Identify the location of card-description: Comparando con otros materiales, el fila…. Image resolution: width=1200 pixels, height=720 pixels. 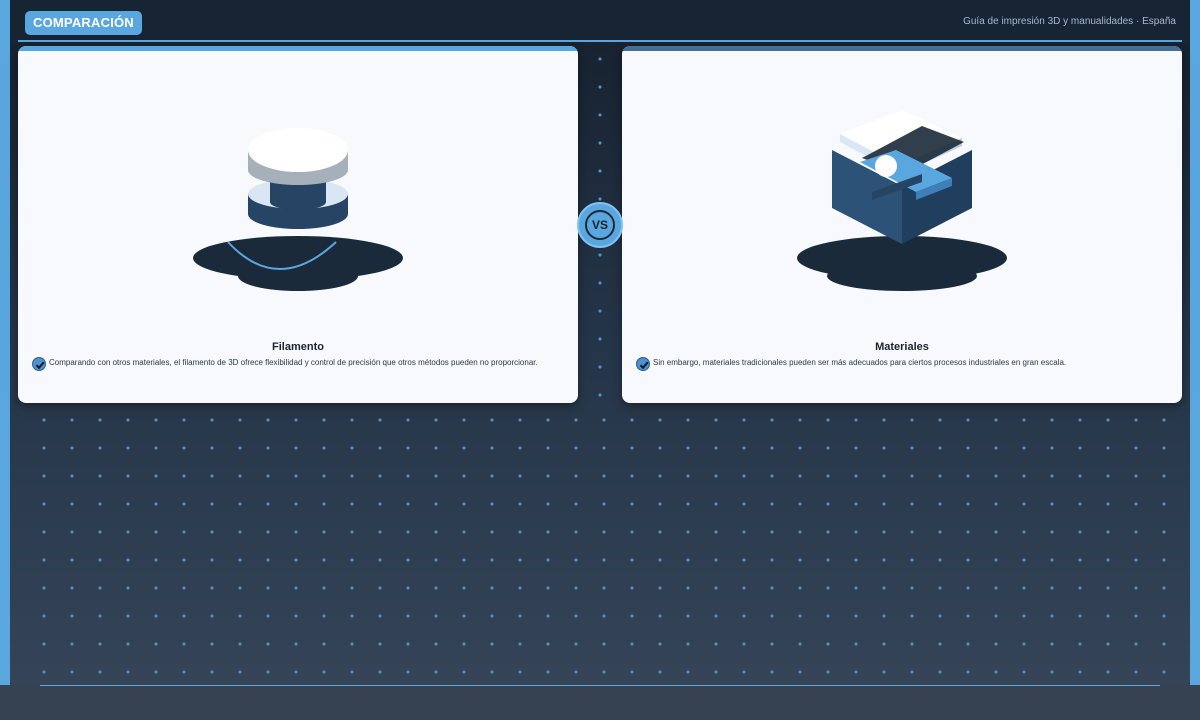
(293, 362).